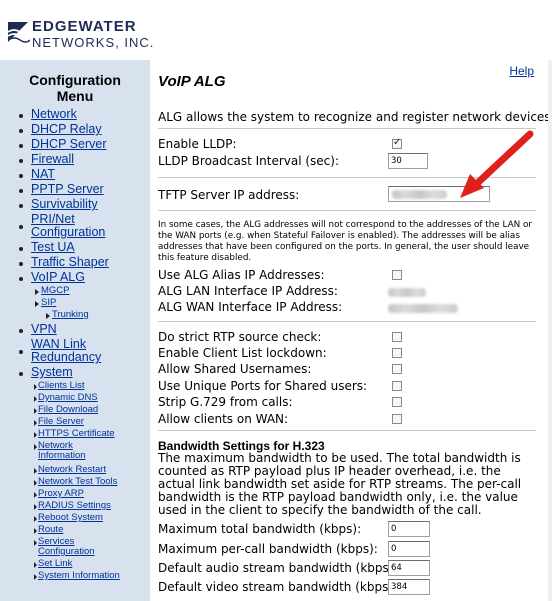  I want to click on sidebar-link: Traffic Shaper, so click(70, 262).